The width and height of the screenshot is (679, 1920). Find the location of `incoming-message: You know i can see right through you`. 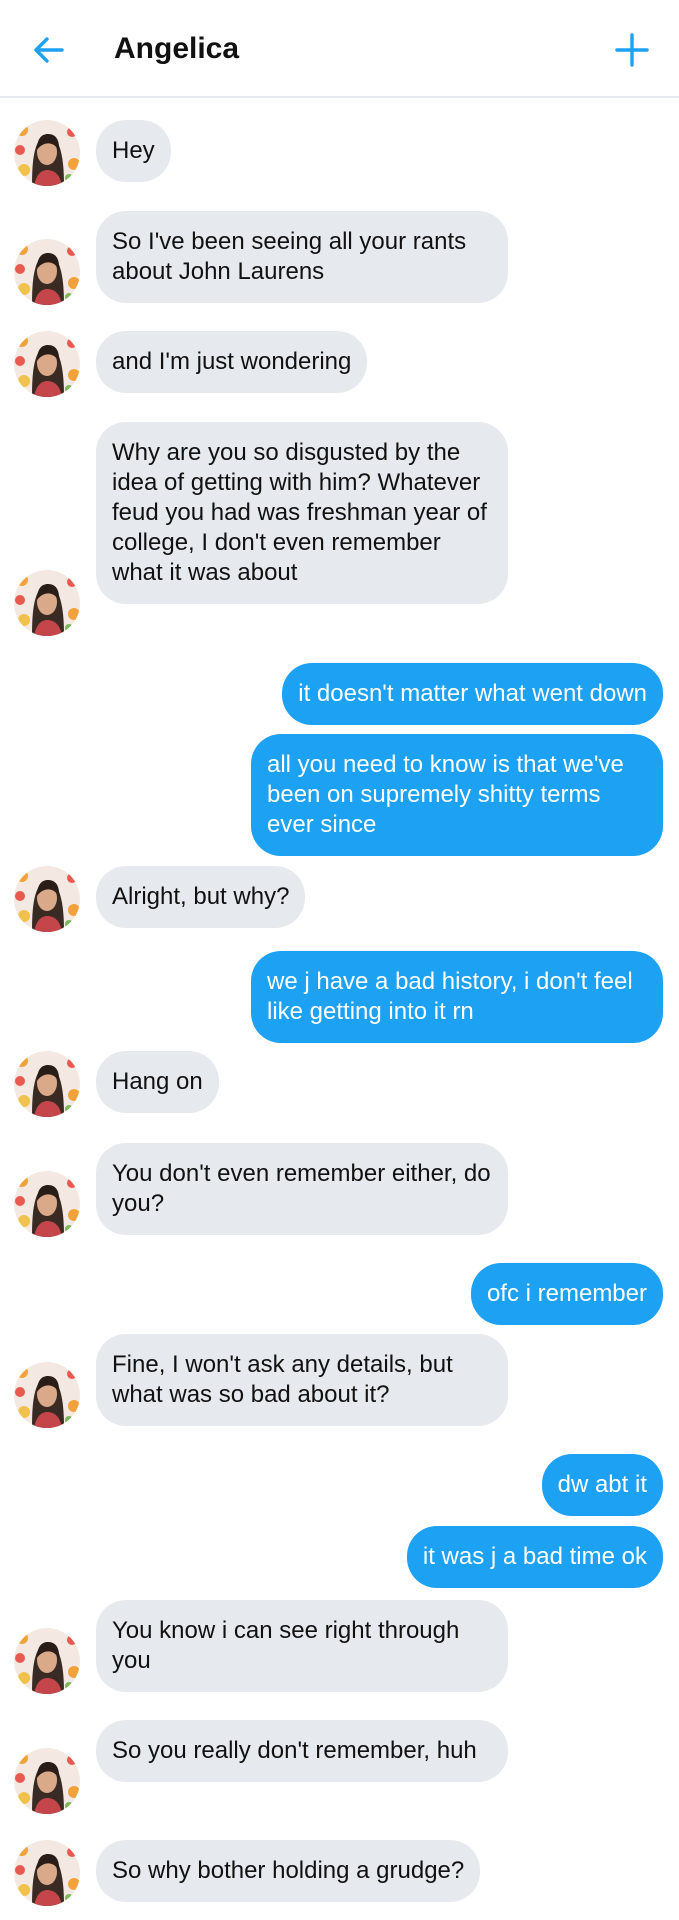

incoming-message: You know i can see right through you is located at coordinates (302, 1646).